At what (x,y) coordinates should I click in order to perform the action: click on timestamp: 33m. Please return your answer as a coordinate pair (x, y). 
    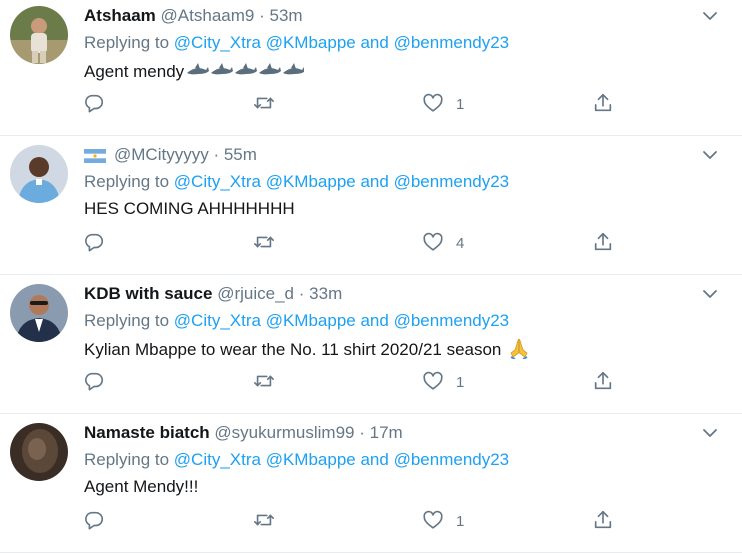
    Looking at the image, I should click on (325, 293).